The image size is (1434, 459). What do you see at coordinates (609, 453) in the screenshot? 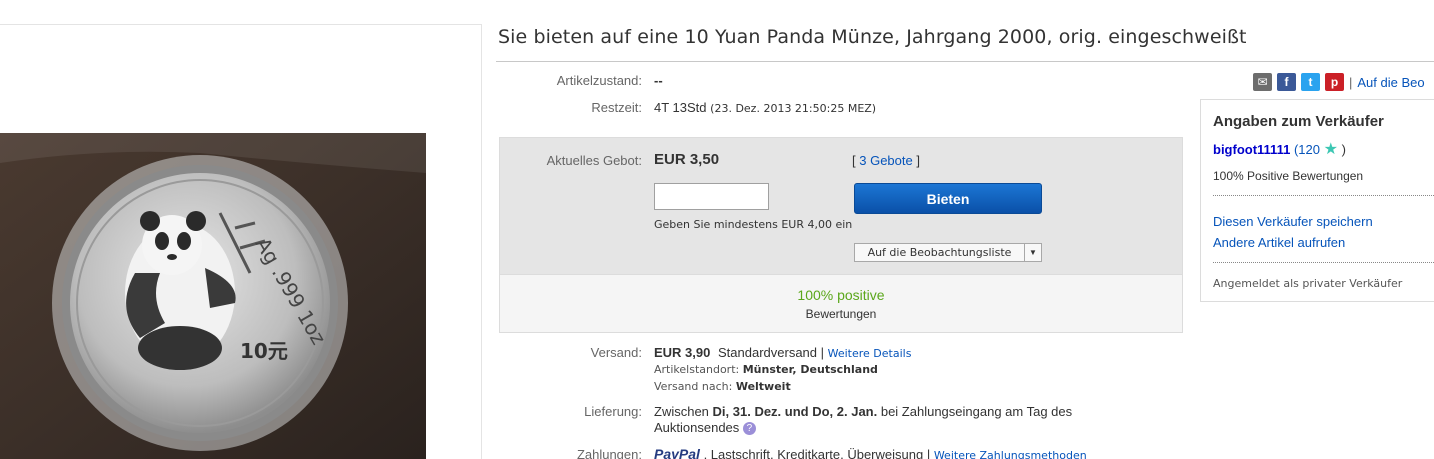
I see `payment-label: Zahlungen:` at bounding box center [609, 453].